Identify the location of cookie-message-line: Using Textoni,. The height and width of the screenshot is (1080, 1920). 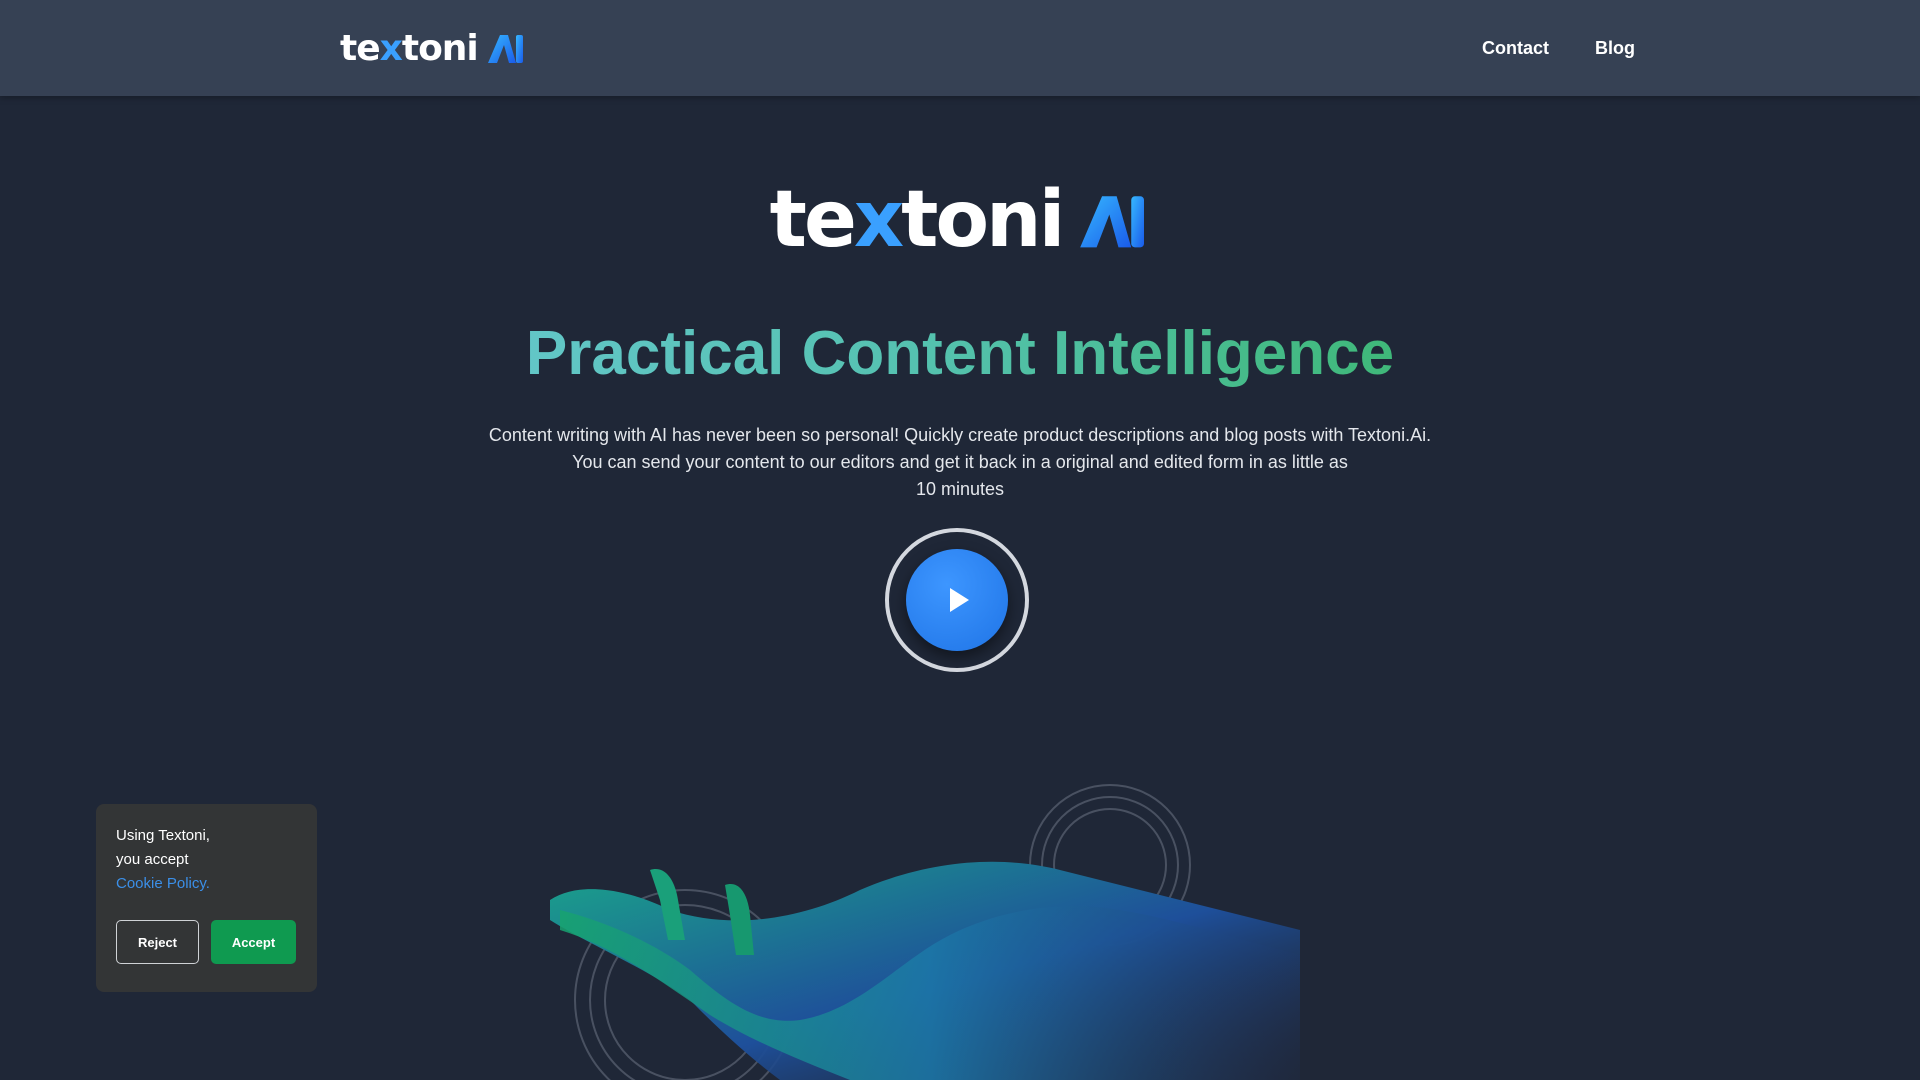
(163, 835).